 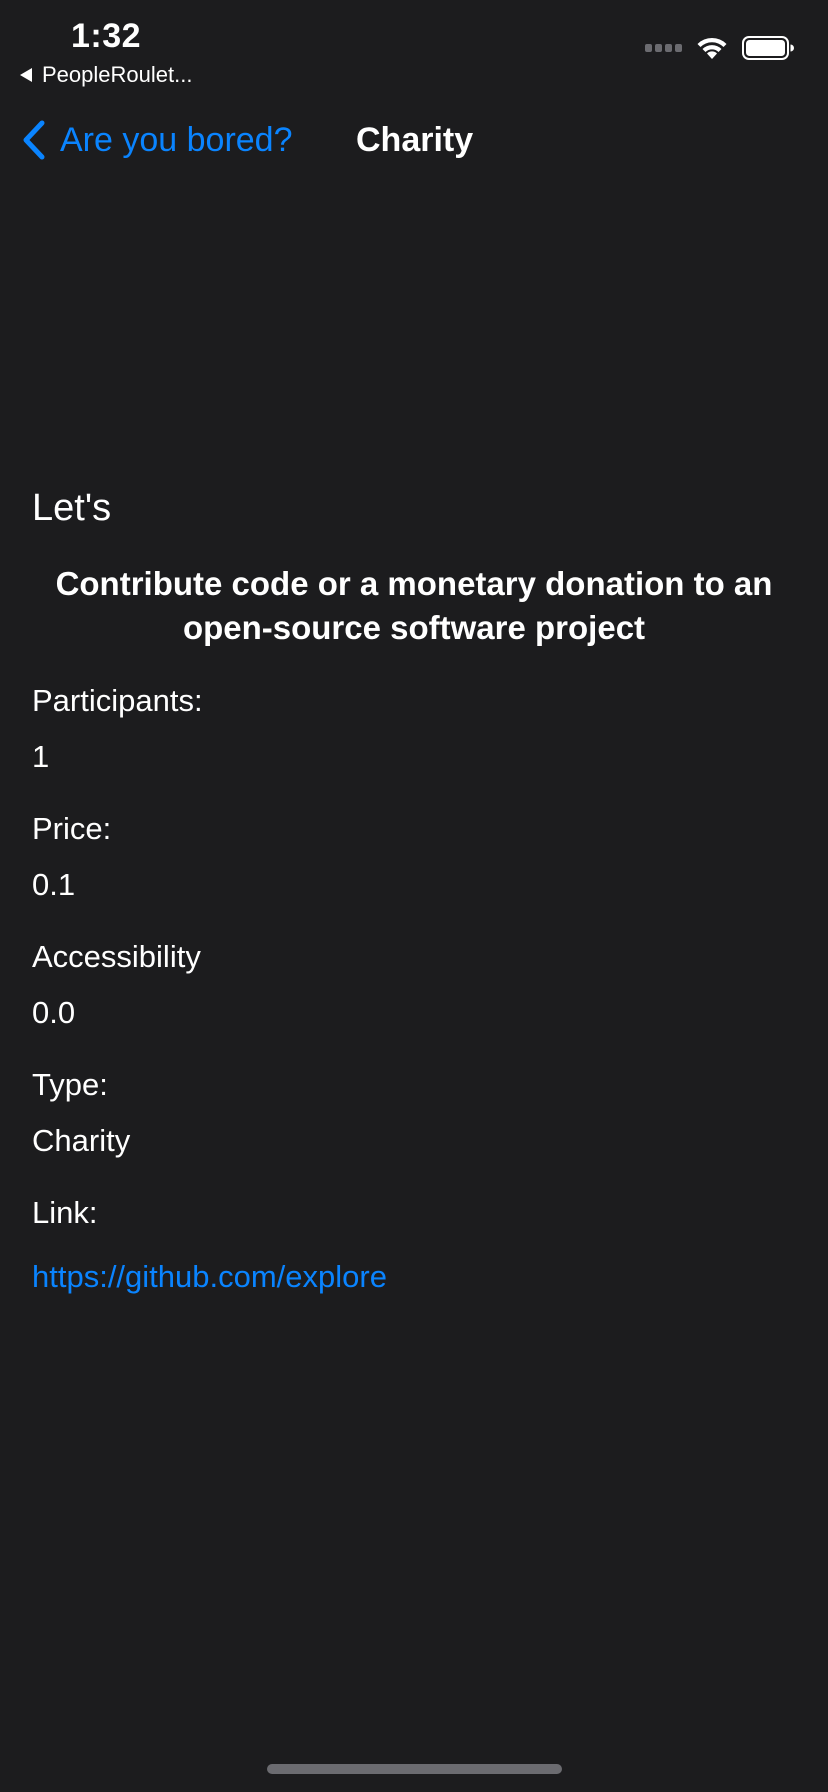 What do you see at coordinates (209, 1277) in the screenshot?
I see `activity-link: https://github.com/explore` at bounding box center [209, 1277].